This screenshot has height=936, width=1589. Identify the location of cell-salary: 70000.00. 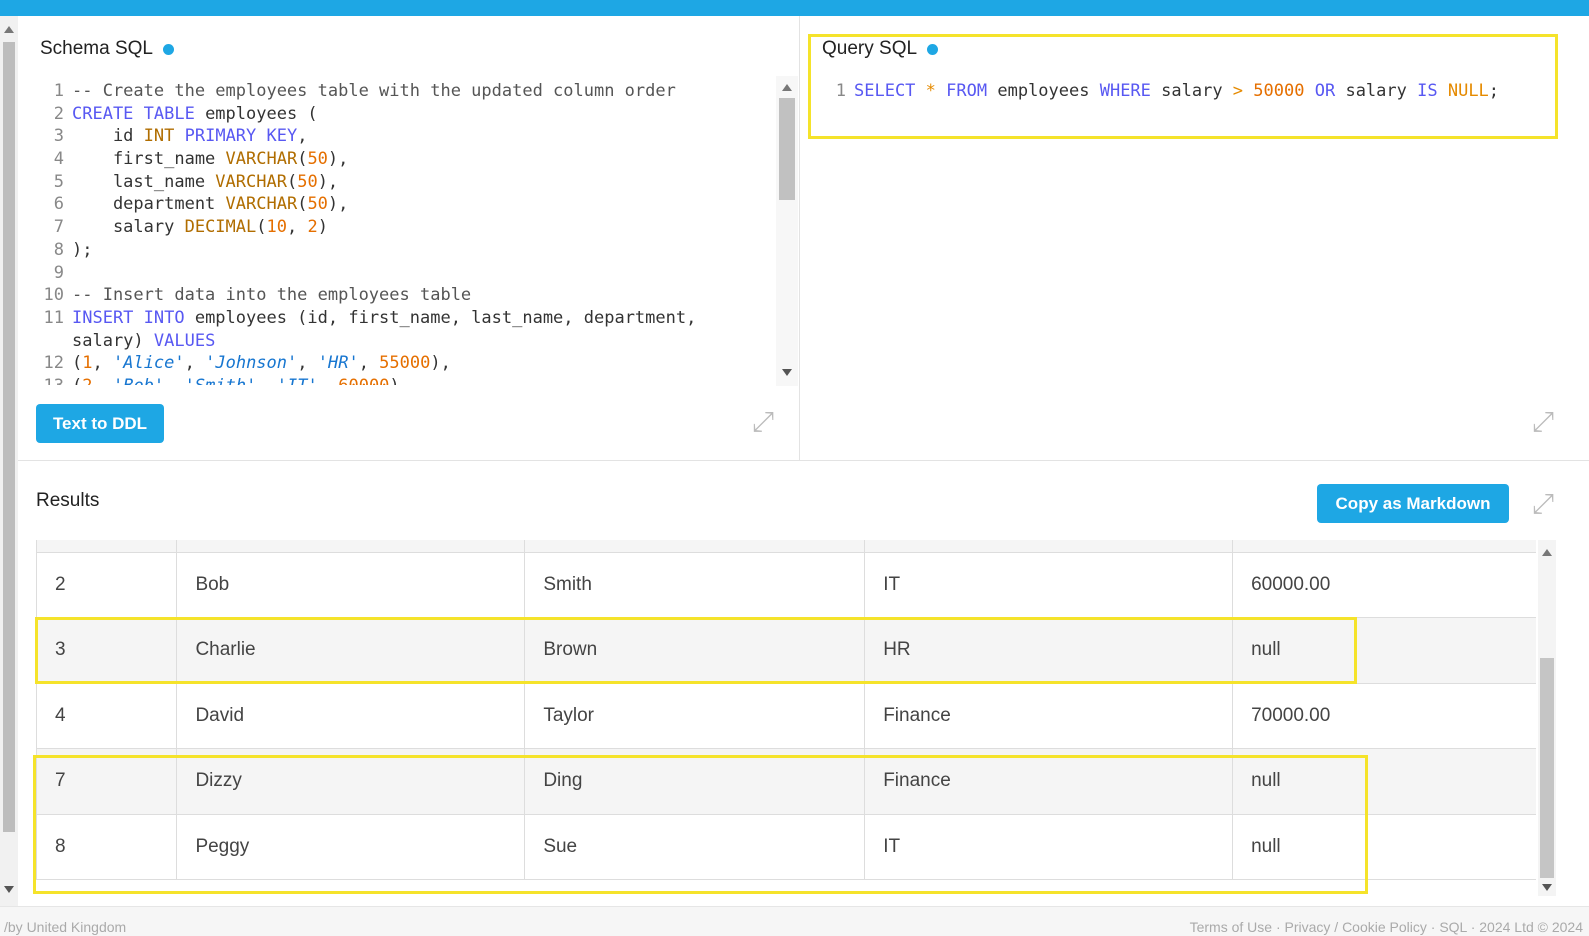
(1384, 716).